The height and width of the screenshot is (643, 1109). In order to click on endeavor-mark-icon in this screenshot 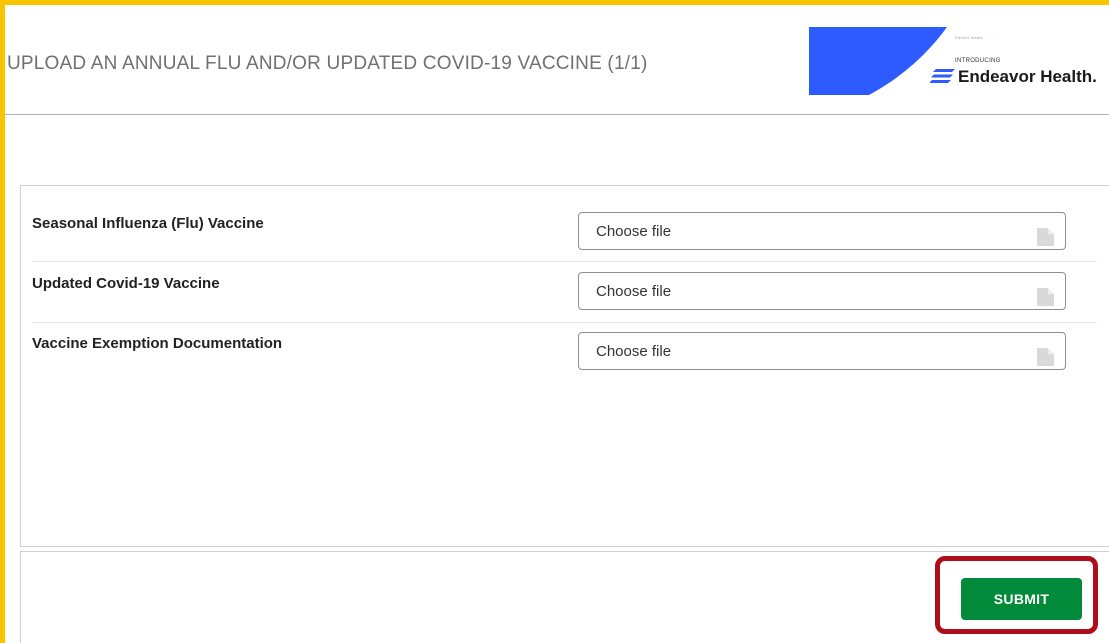, I will do `click(942, 76)`.